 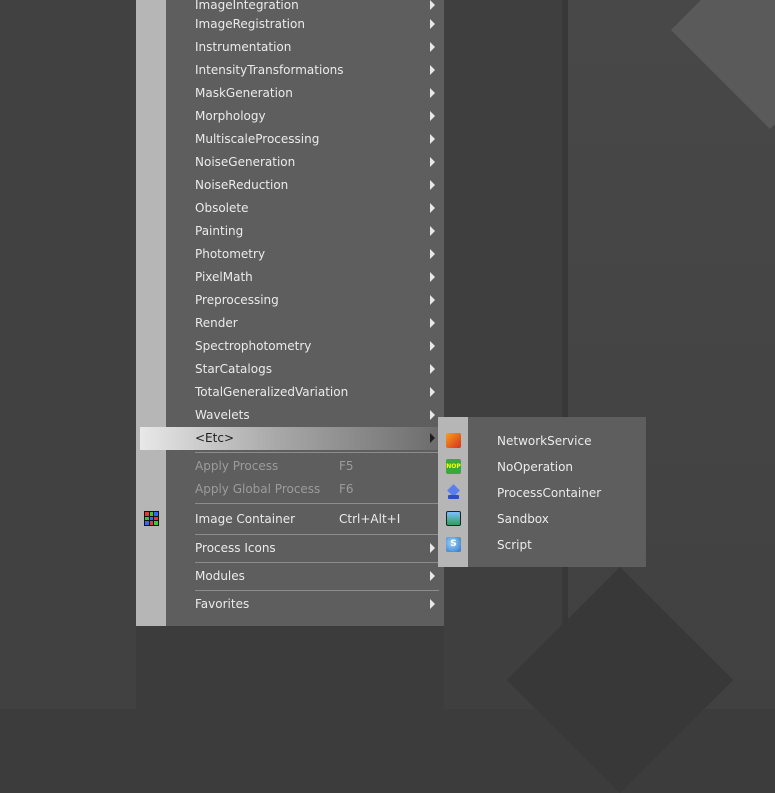 What do you see at coordinates (305, 93) in the screenshot?
I see `menu-item-maskgeneration: MaskGeneration` at bounding box center [305, 93].